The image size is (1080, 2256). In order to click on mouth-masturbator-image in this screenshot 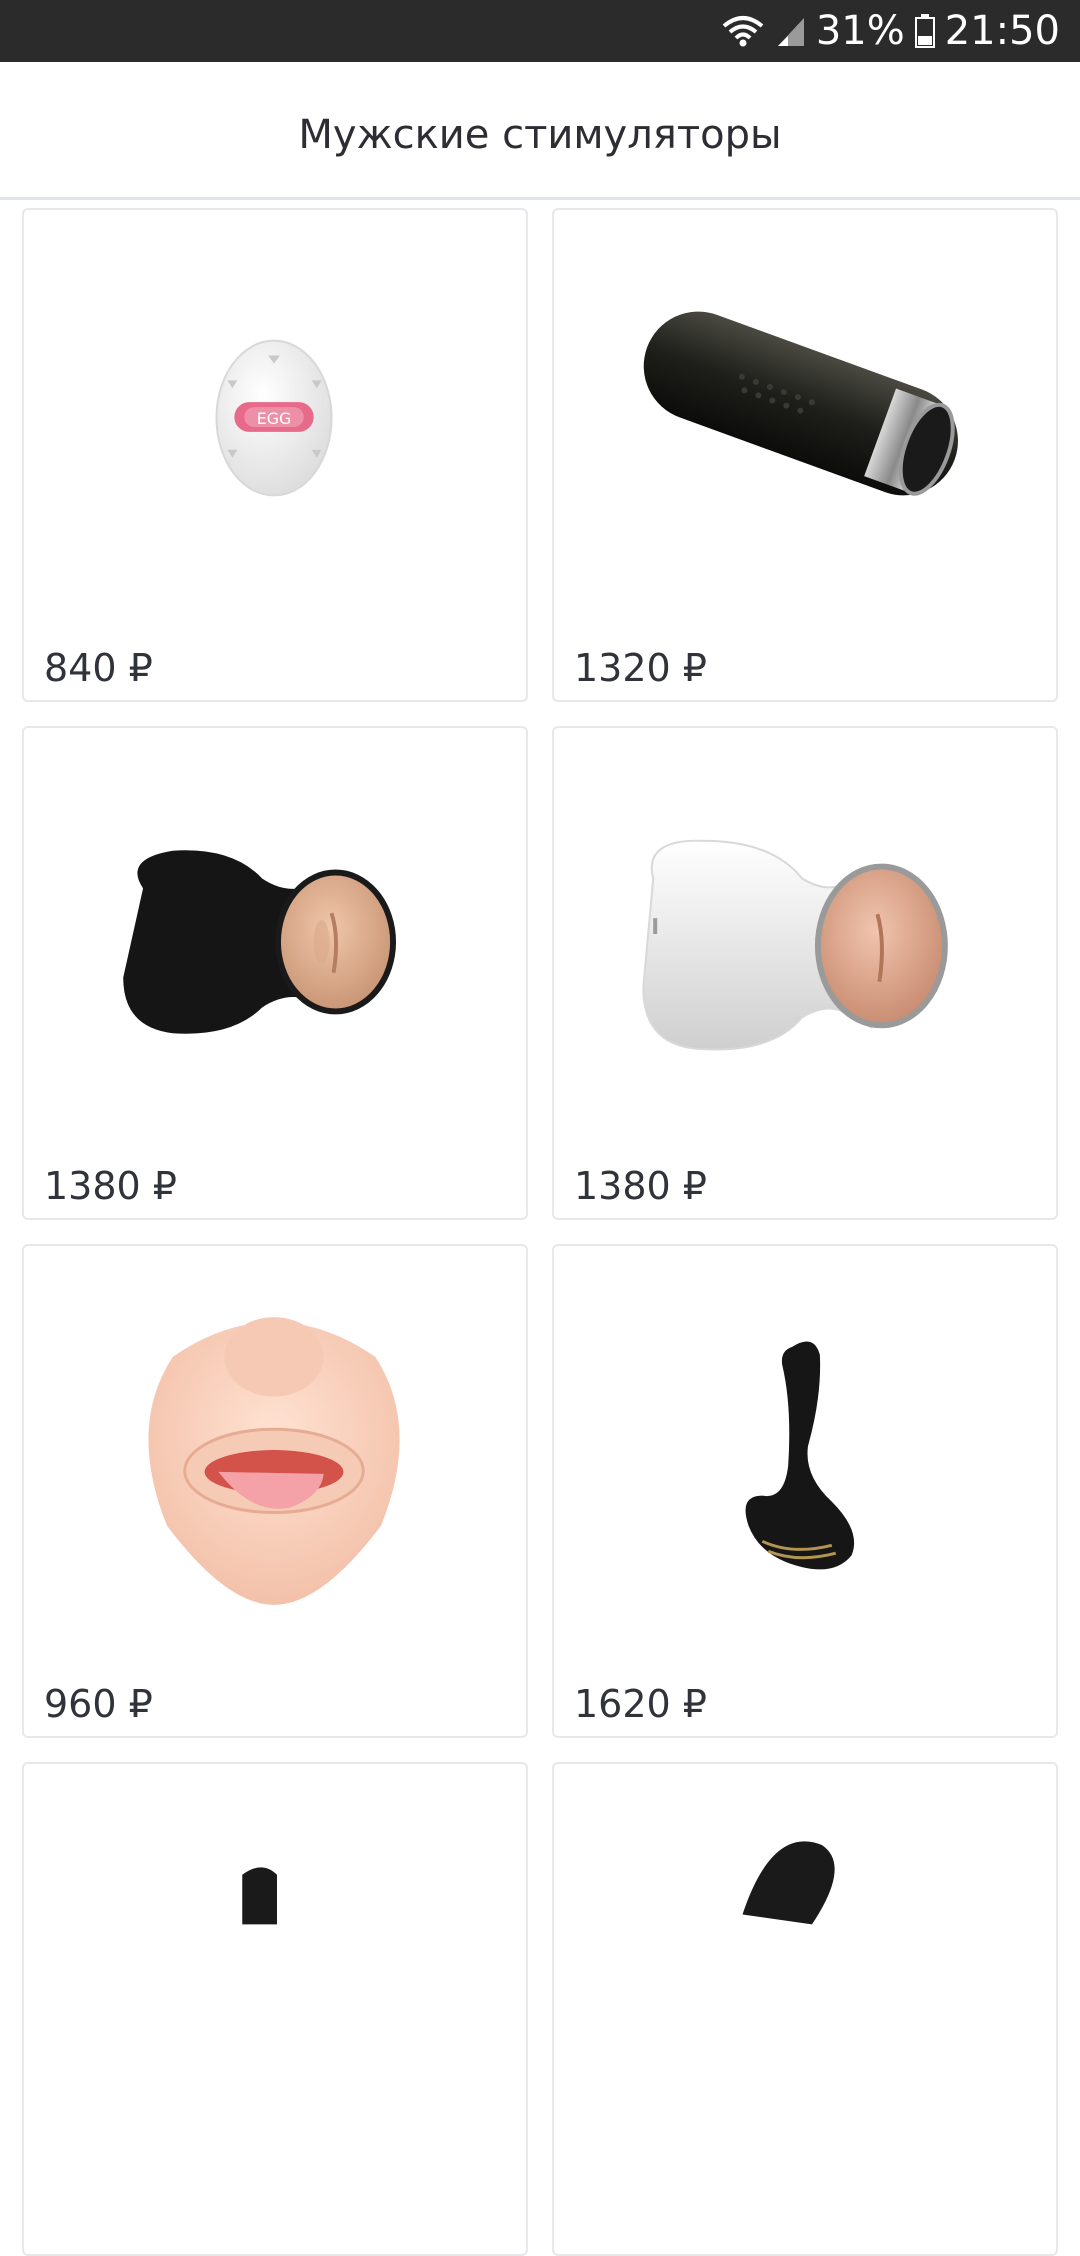, I will do `click(274, 1461)`.